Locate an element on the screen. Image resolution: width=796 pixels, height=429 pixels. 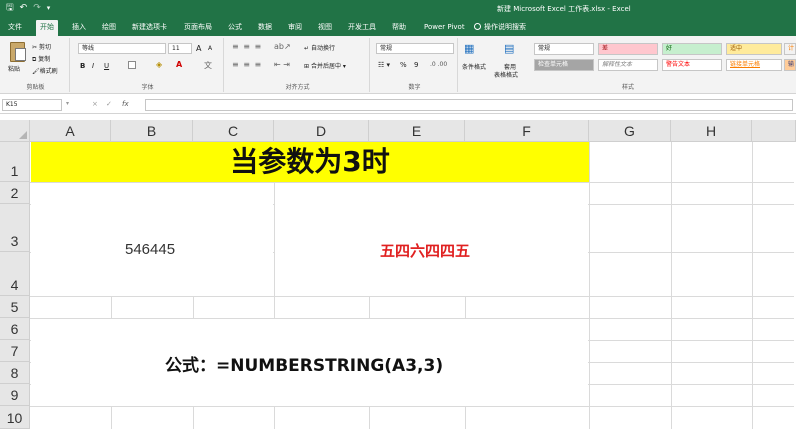
font-color-button: A is located at coordinates (179, 64).